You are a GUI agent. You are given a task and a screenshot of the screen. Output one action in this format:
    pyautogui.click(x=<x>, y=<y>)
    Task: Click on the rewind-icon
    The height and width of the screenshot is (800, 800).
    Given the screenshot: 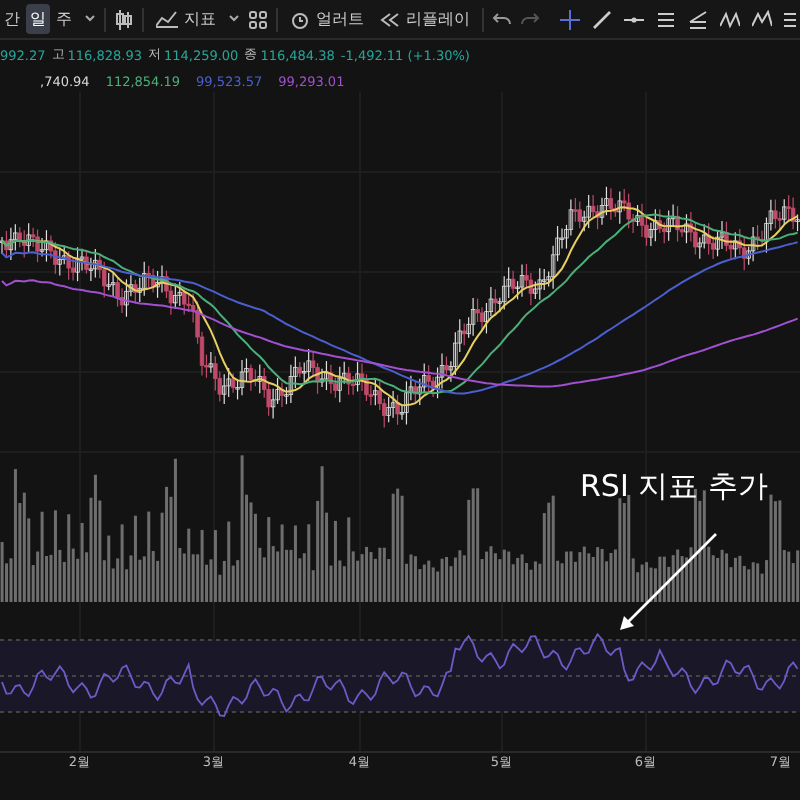 What is the action you would take?
    pyautogui.click(x=390, y=19)
    